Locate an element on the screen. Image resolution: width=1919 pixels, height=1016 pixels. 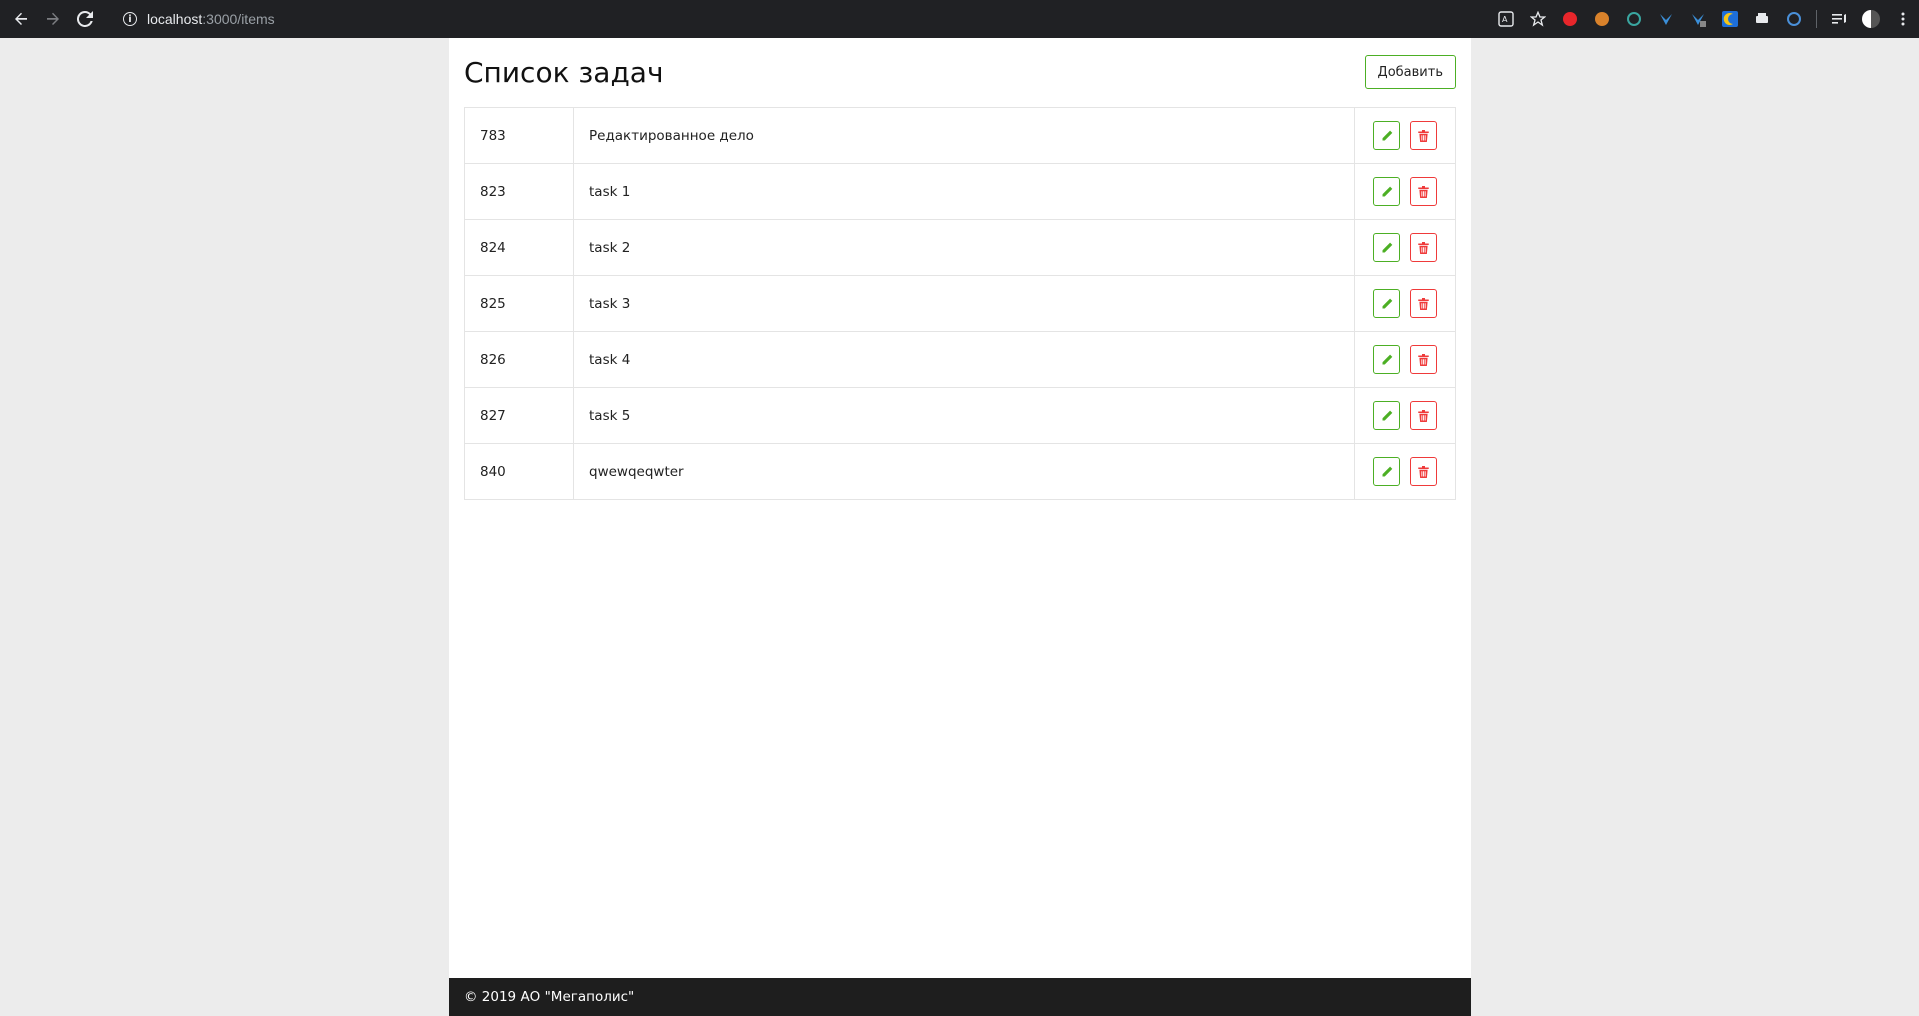
reading-list-icon is located at coordinates (1839, 19).